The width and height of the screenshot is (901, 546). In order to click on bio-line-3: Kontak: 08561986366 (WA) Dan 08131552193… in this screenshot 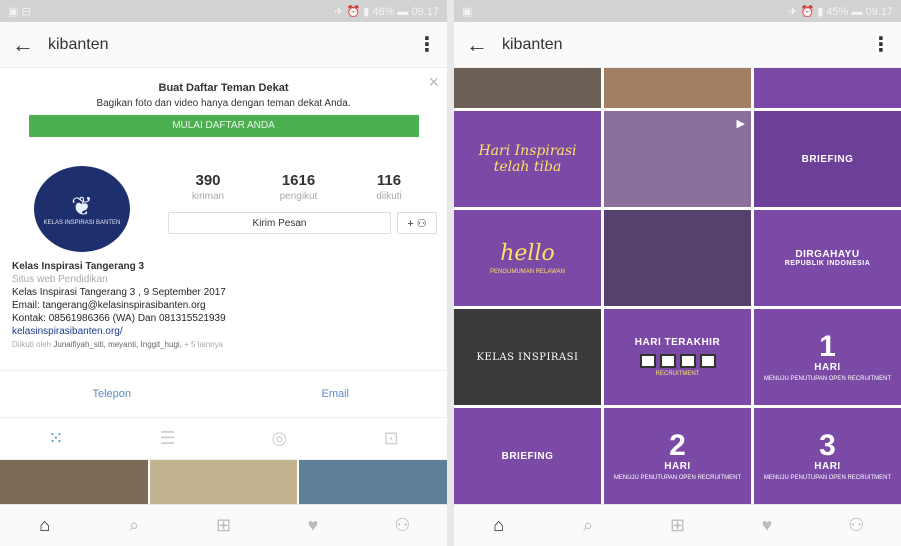, I will do `click(119, 318)`.